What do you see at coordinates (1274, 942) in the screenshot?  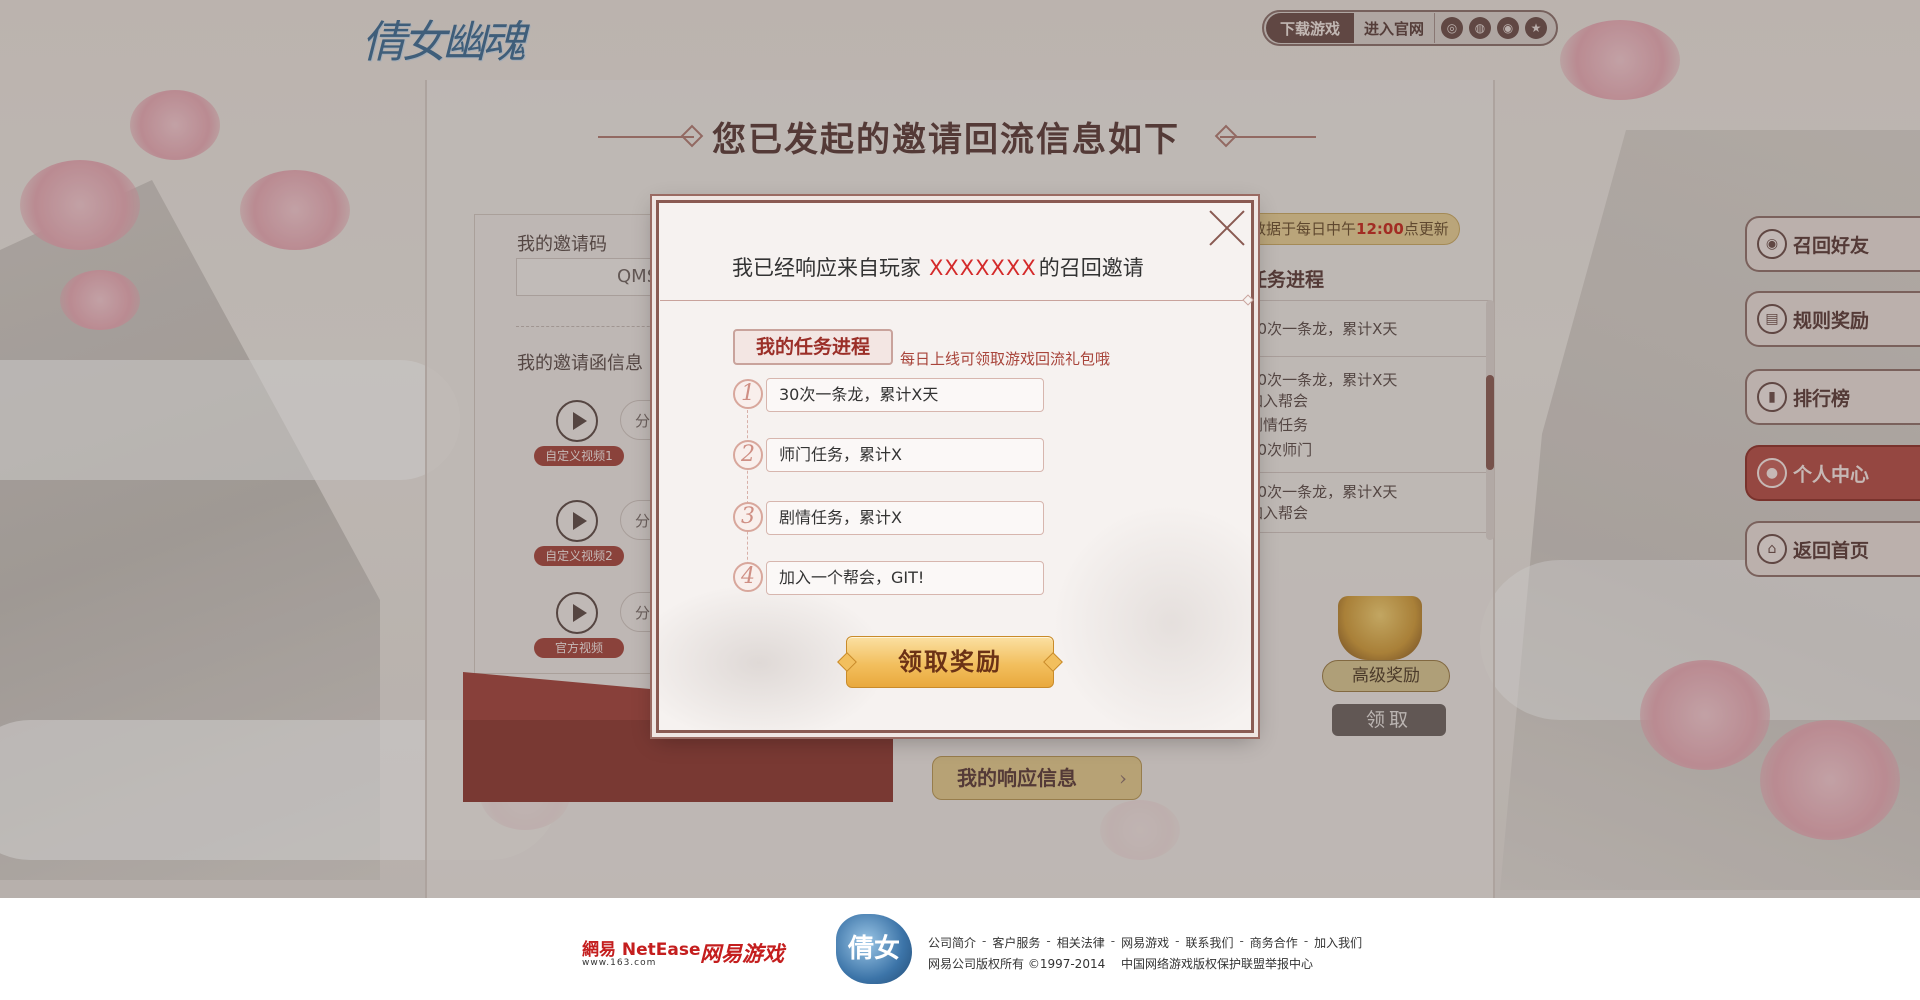 I see `footer-link-business: 商务合作` at bounding box center [1274, 942].